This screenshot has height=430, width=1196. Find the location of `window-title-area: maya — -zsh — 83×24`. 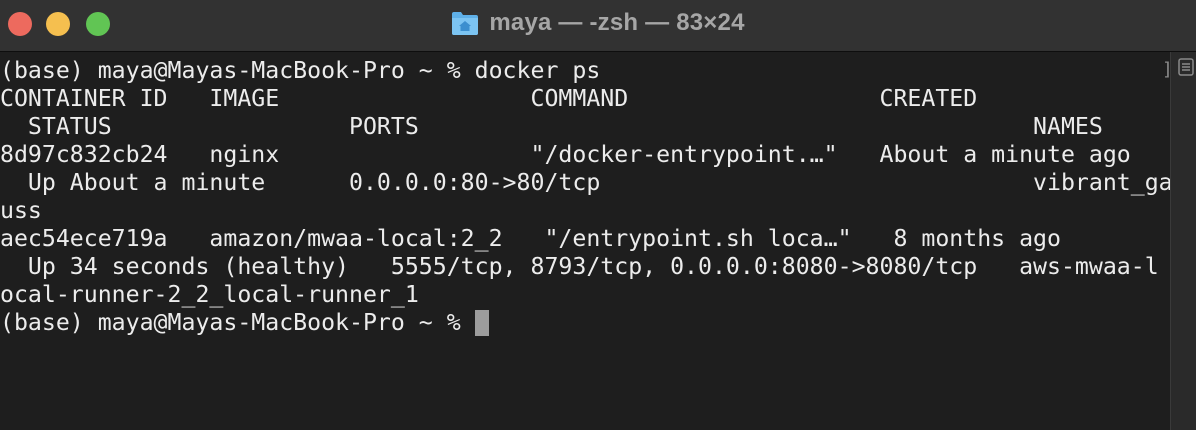

window-title-area: maya — -zsh — 83×24 is located at coordinates (598, 23).